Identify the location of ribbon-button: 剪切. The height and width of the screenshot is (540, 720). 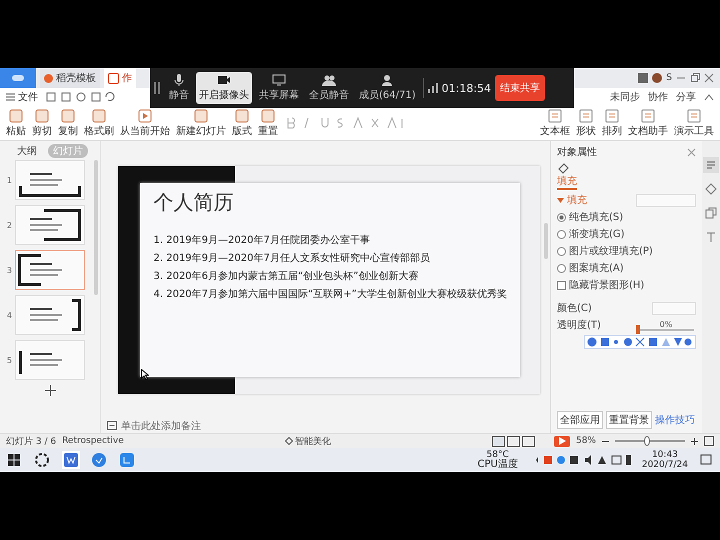
(42, 123).